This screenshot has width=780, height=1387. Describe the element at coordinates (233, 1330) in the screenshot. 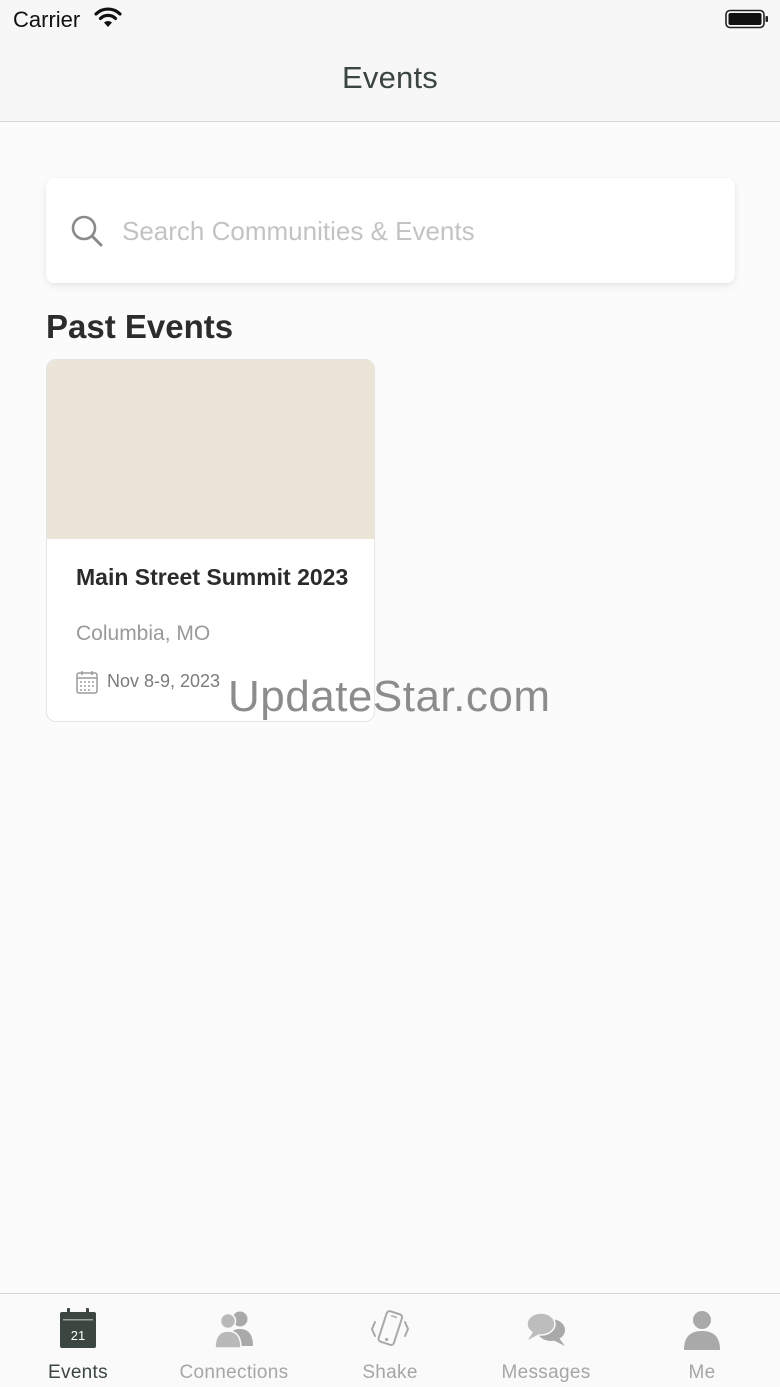

I see `people-icon` at that location.